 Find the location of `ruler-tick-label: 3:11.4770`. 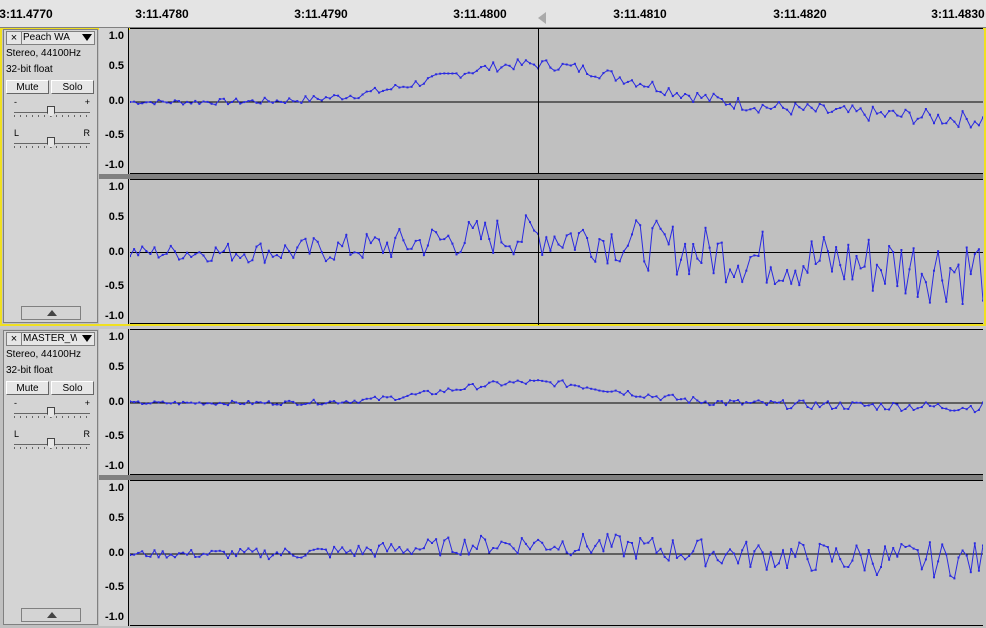

ruler-tick-label: 3:11.4770 is located at coordinates (26, 14).